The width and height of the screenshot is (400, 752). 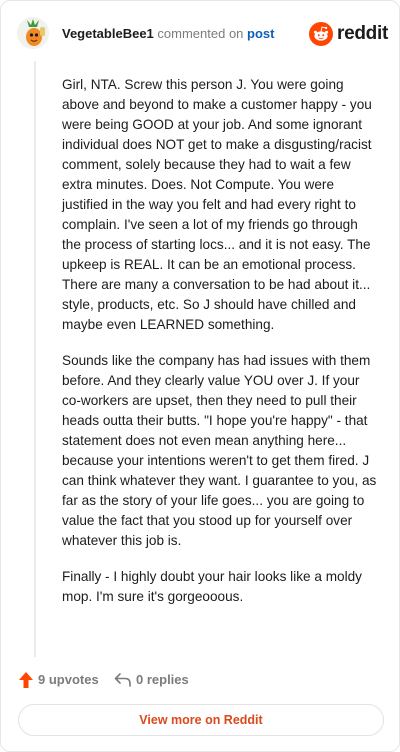 I want to click on reply-count: 0 replies, so click(x=162, y=679).